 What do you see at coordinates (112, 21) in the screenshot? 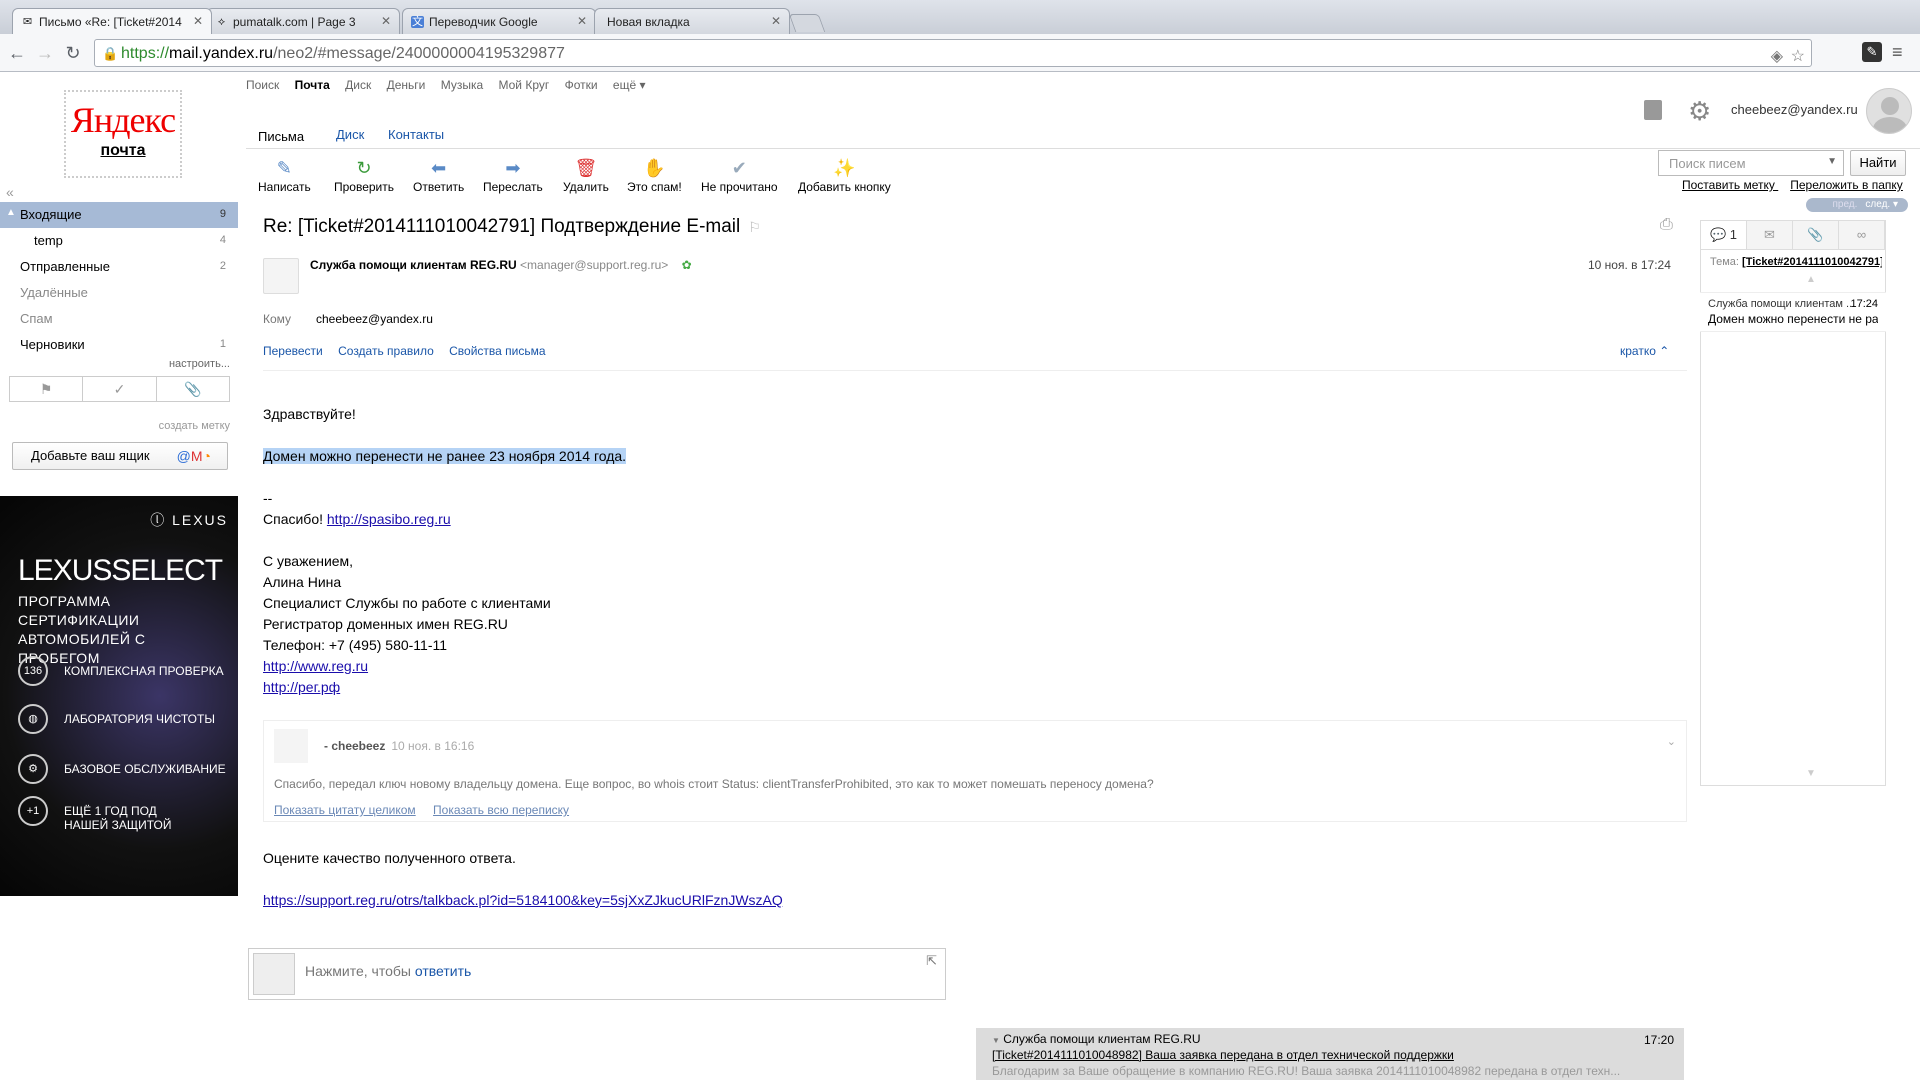
I see `browser-tab-mail: ✉ Письмо «Re: [Ticket#2014 ✕` at bounding box center [112, 21].